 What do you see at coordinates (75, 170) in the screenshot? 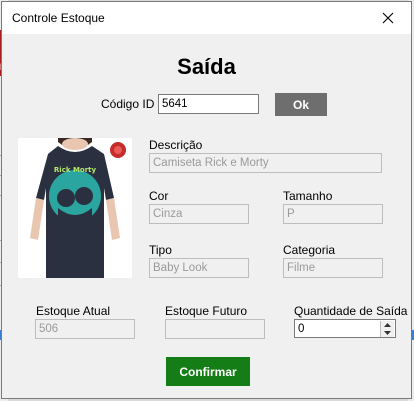
I see `svg-text: Rick Morty` at bounding box center [75, 170].